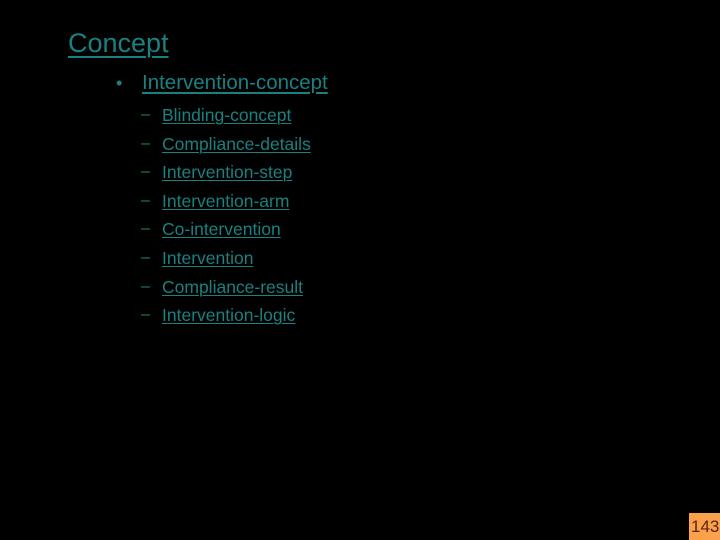 The width and height of the screenshot is (720, 540). I want to click on list-item: – Co-intervention, so click(360, 229).